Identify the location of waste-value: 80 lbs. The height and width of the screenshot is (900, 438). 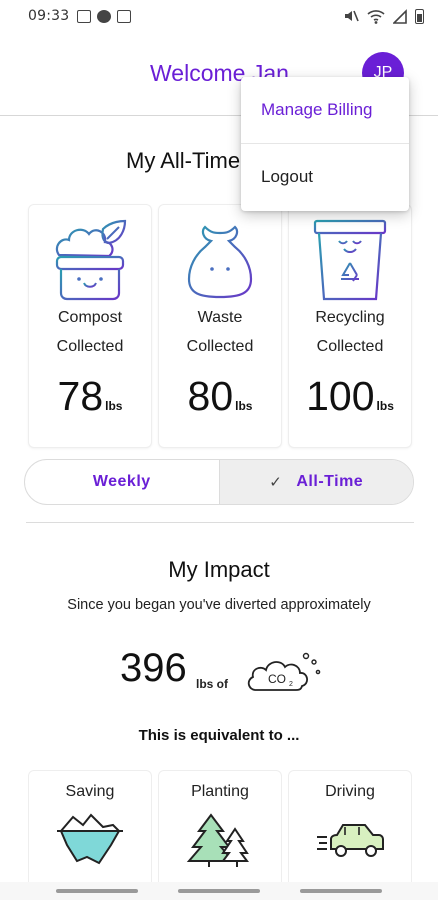
(220, 396).